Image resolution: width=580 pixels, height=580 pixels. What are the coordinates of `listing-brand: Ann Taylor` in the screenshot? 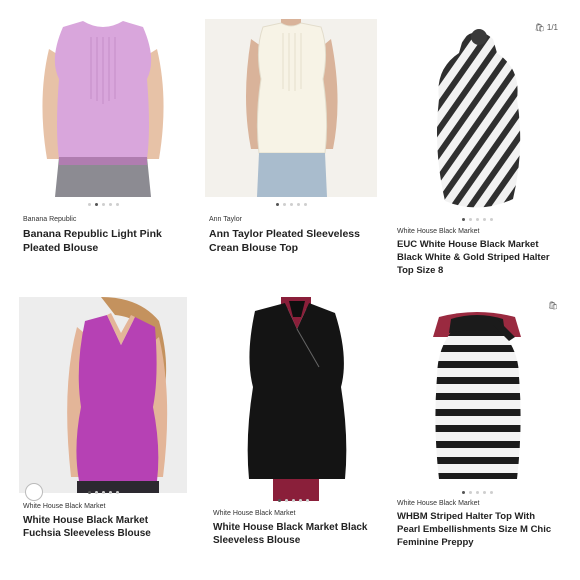 It's located at (225, 219).